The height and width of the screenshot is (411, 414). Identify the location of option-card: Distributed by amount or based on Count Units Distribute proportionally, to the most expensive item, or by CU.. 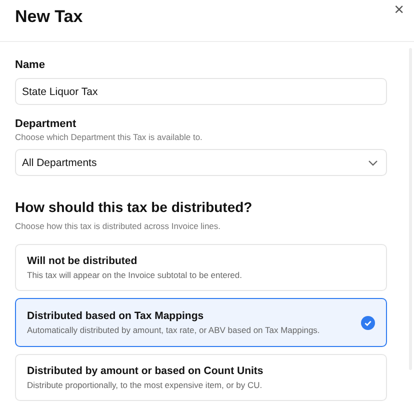
(201, 377).